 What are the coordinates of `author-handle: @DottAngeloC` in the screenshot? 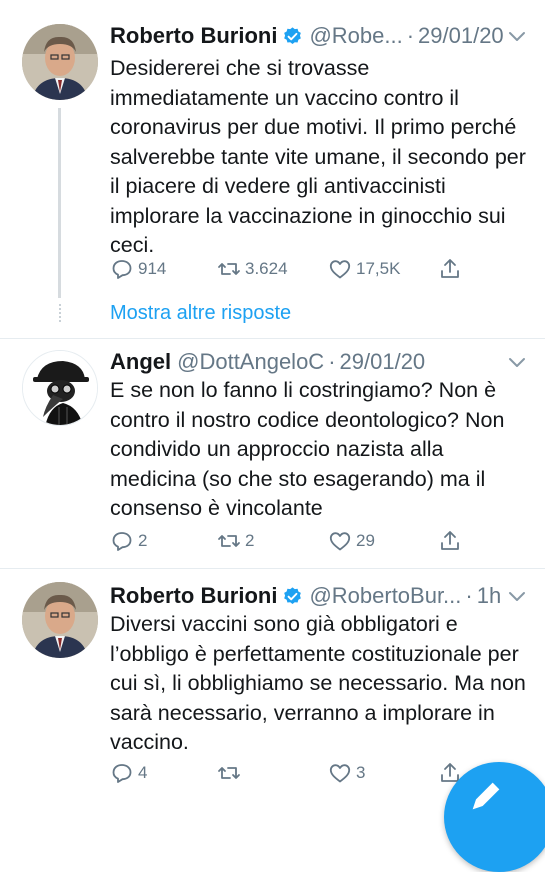 It's located at (250, 362).